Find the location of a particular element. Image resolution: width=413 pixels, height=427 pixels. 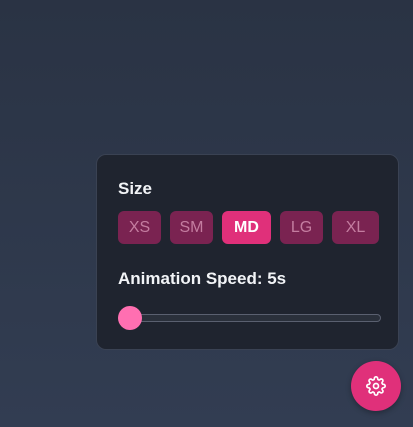

slider-track is located at coordinates (249, 318).